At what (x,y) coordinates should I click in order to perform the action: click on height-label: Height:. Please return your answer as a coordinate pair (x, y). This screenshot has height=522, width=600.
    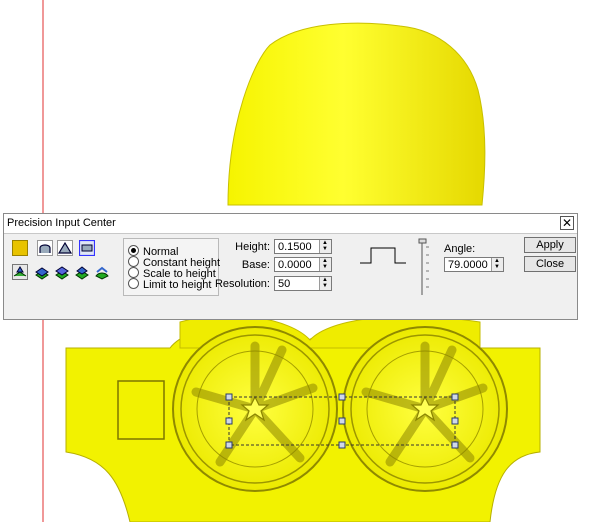
    Looking at the image, I should click on (252, 247).